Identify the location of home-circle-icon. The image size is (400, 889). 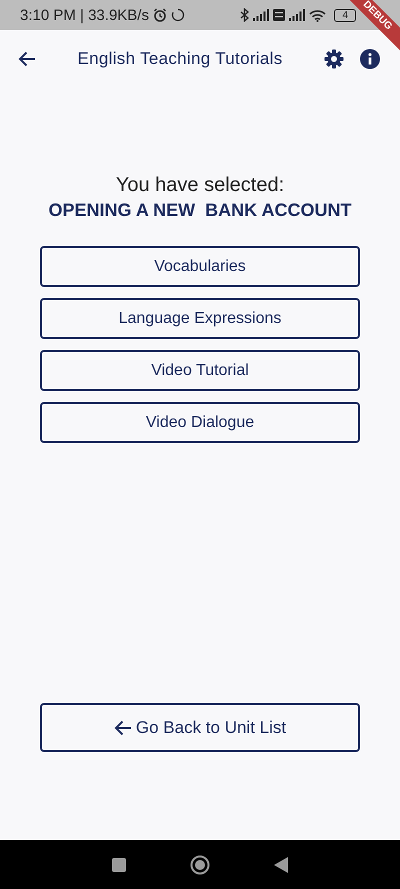
(200, 864).